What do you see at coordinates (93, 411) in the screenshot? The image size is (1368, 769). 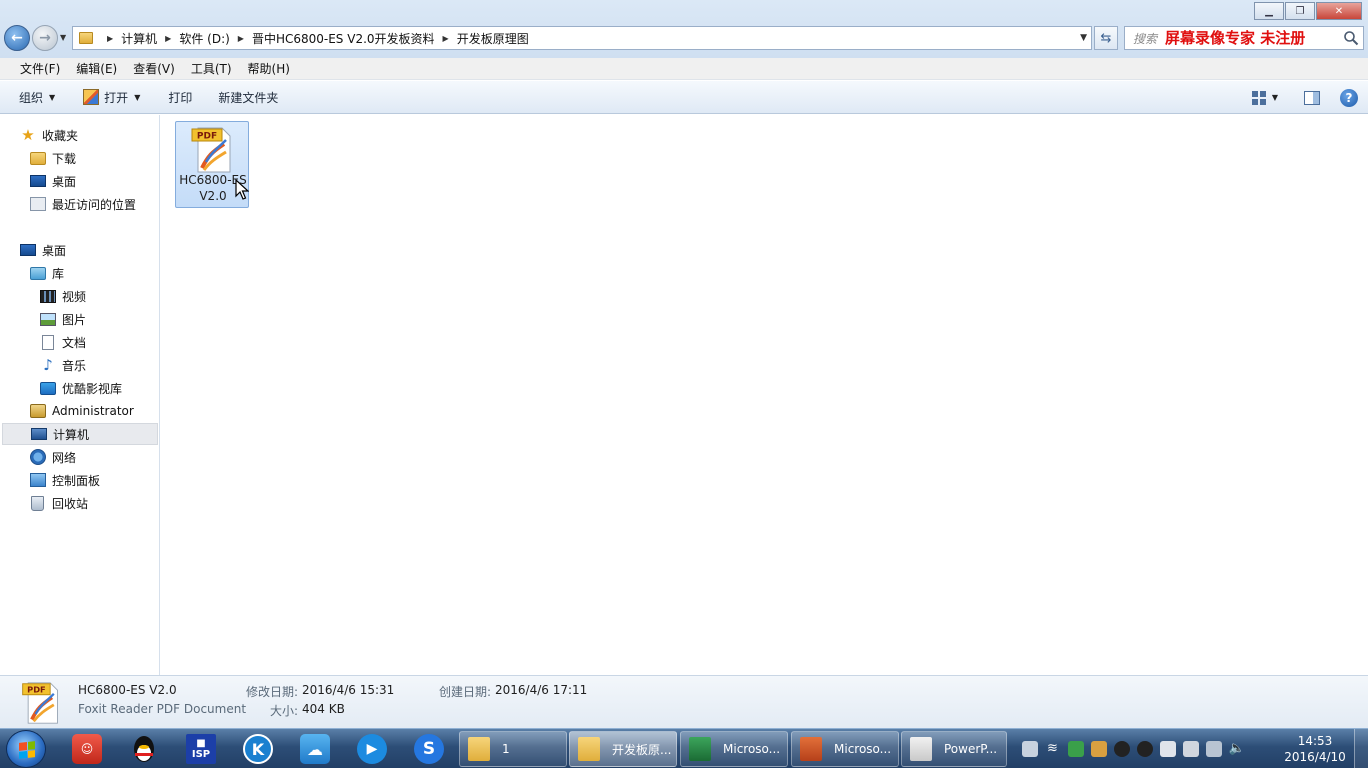 I see `nav-label: Administrator` at bounding box center [93, 411].